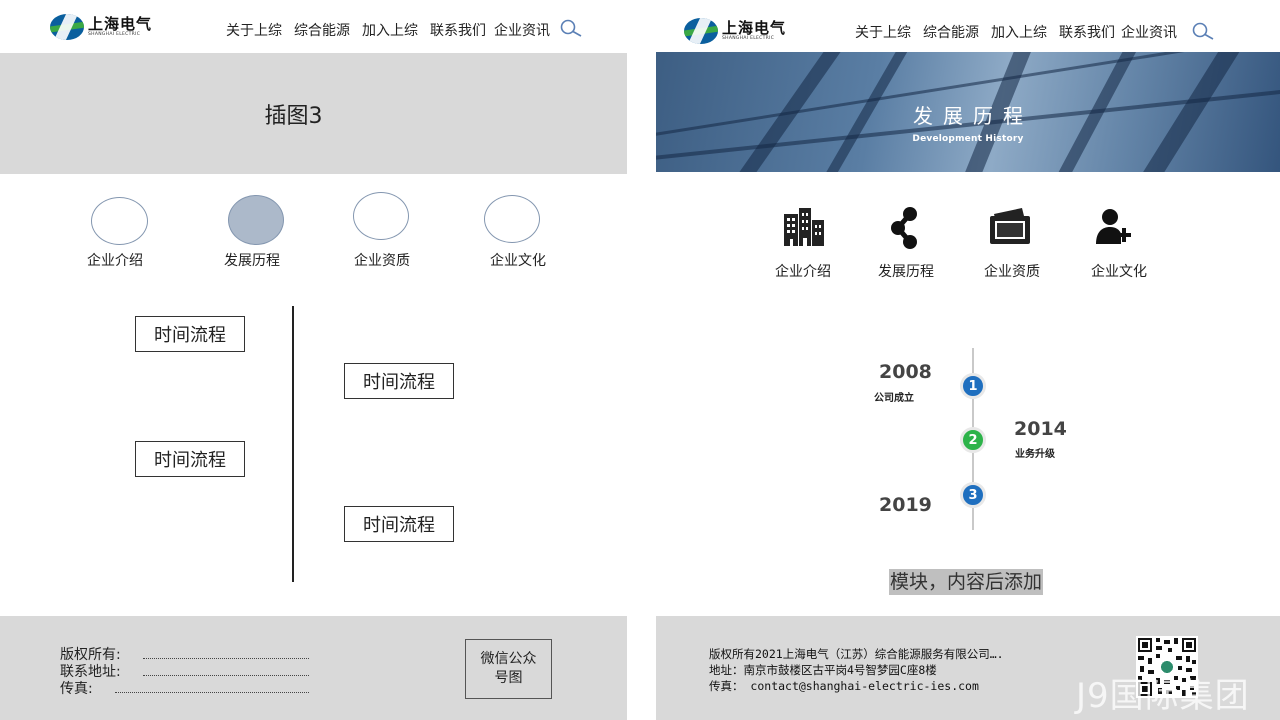 The width and height of the screenshot is (1280, 720). I want to click on banner-subtitle: Development History, so click(968, 139).